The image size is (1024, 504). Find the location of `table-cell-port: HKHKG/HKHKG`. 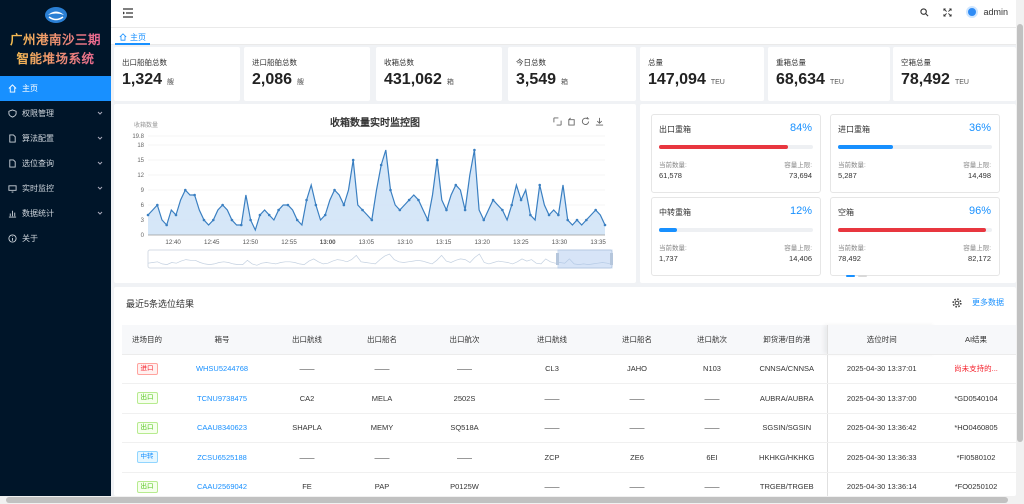

table-cell-port: HKHKG/HKHKG is located at coordinates (787, 457).